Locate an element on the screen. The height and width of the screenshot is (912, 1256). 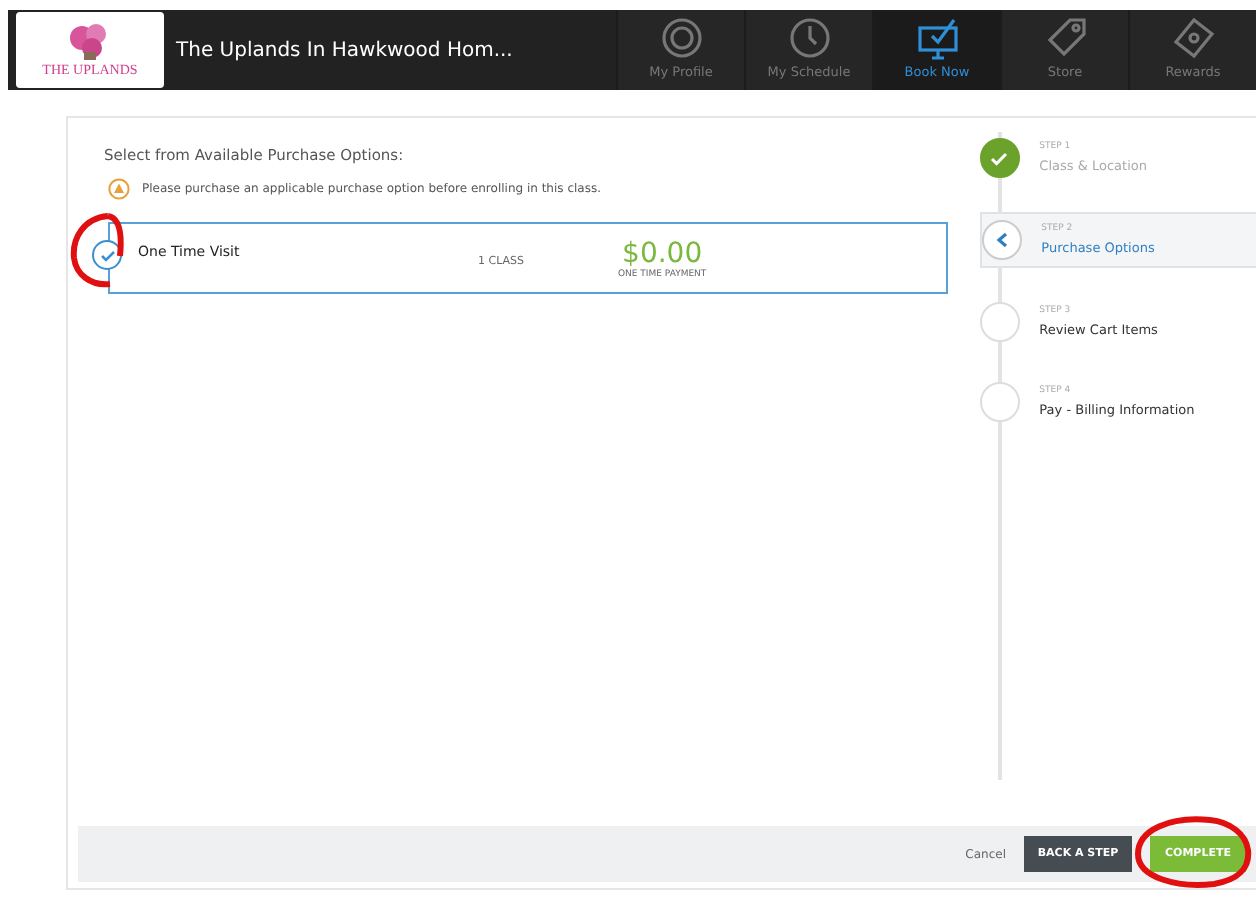
ticket-icon is located at coordinates (1193, 38).